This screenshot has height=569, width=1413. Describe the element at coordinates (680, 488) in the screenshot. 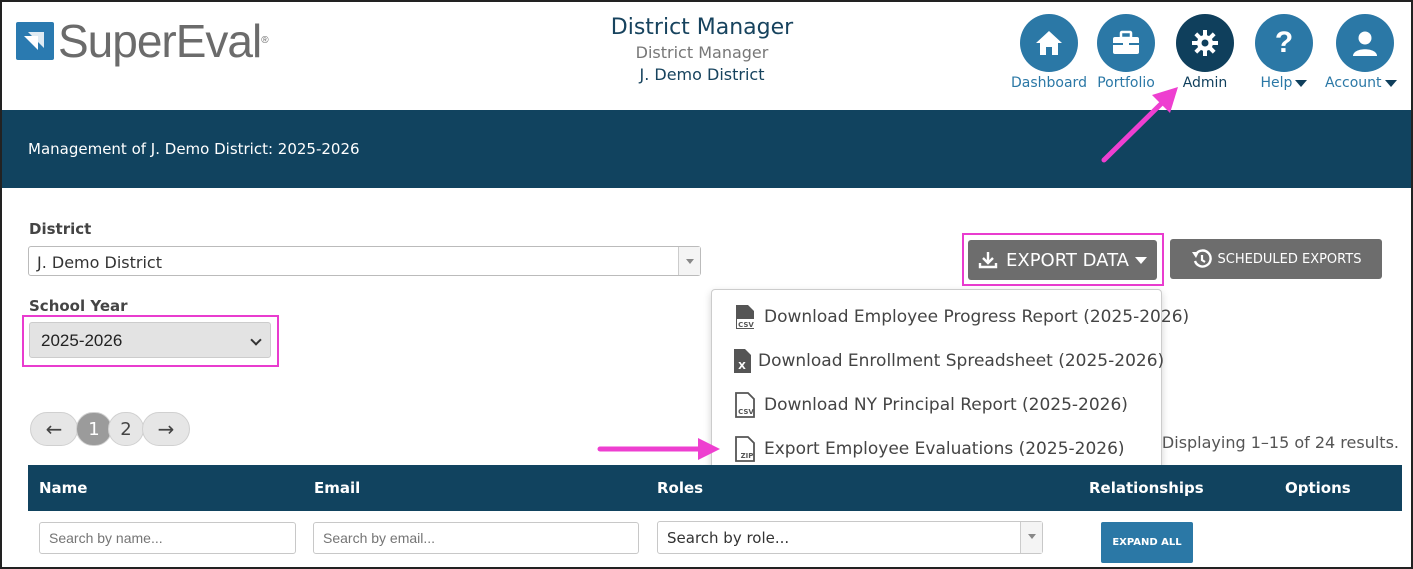

I see `column-header-roles: Roles` at that location.